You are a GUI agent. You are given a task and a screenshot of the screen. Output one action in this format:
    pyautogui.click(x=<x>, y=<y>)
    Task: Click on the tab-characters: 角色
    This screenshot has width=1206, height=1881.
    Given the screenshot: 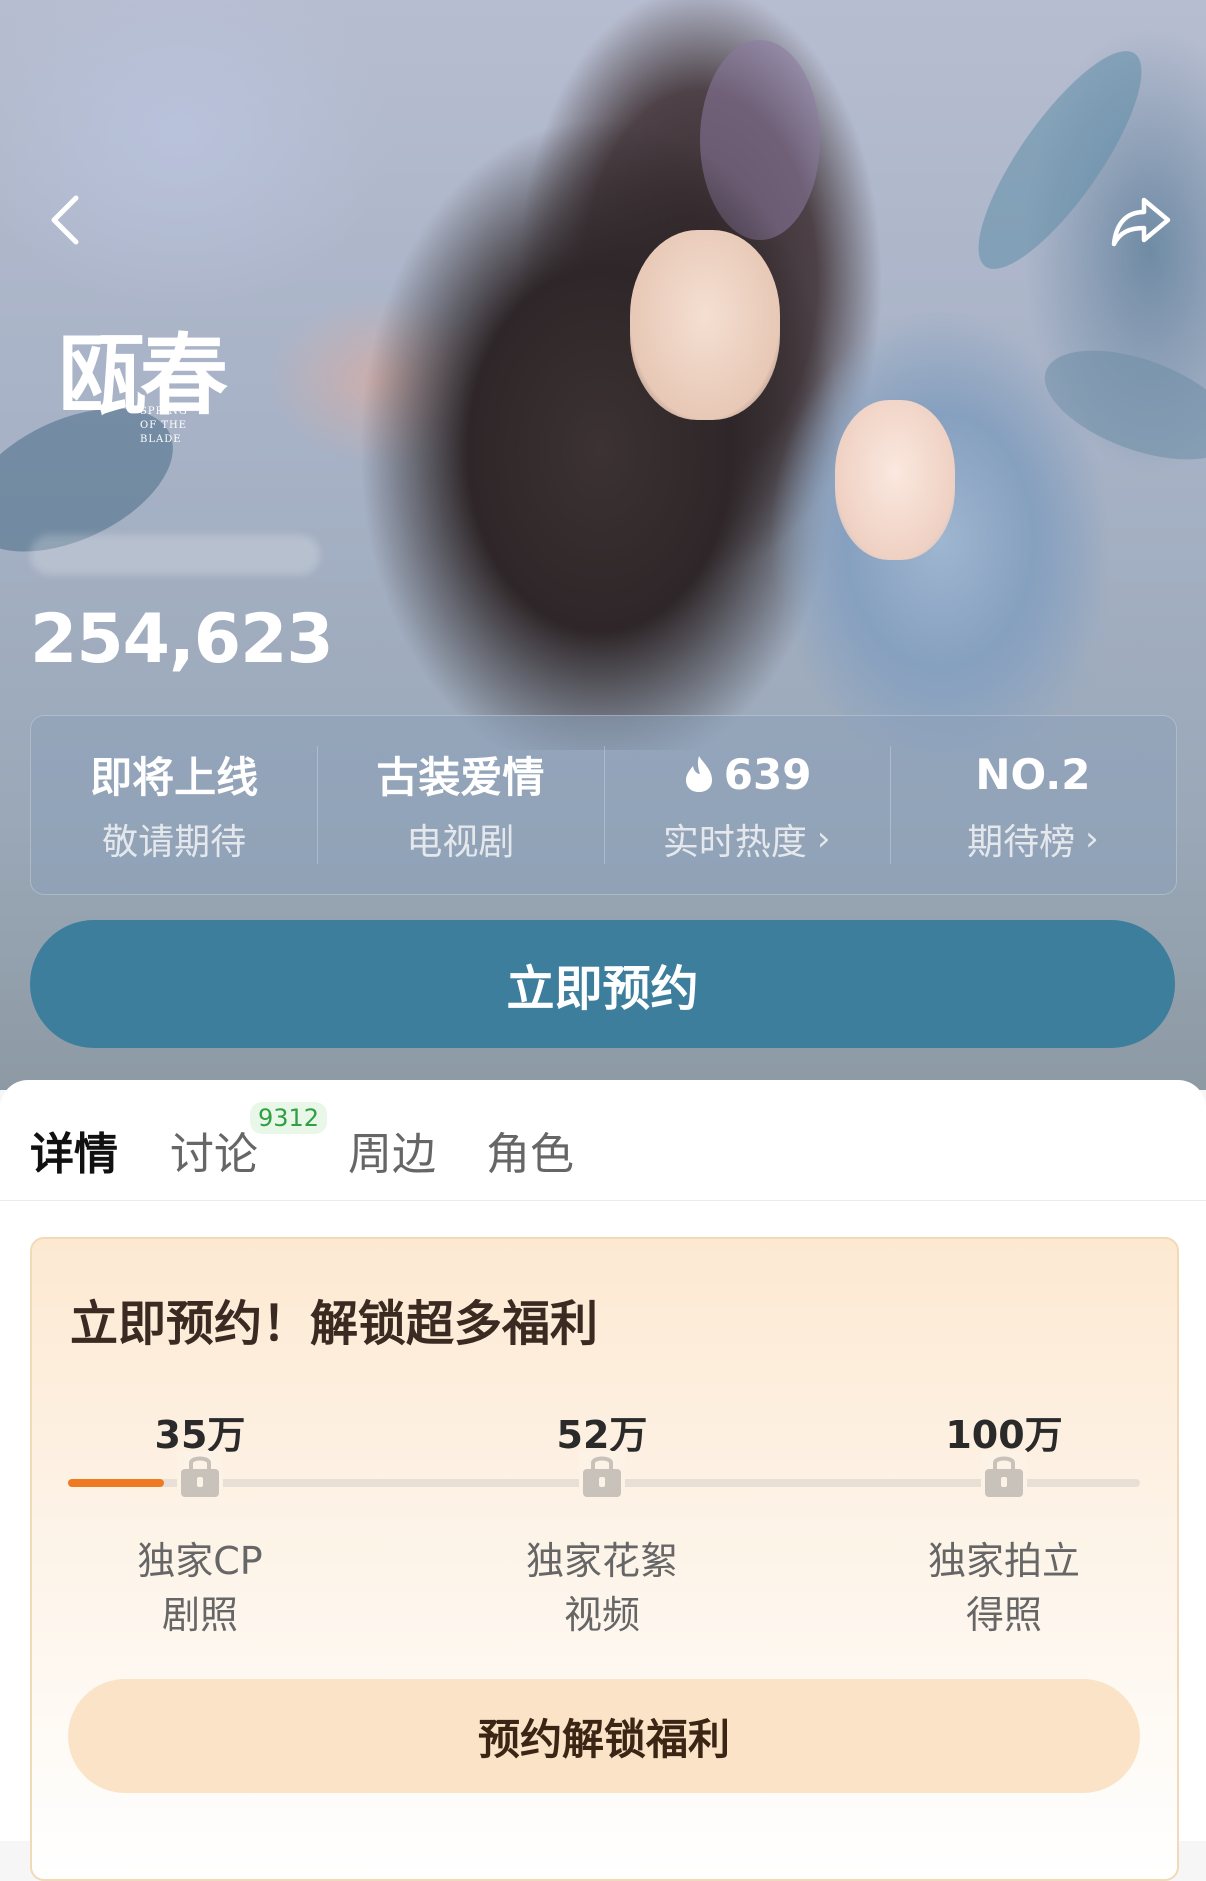 What is the action you would take?
    pyautogui.click(x=530, y=1150)
    